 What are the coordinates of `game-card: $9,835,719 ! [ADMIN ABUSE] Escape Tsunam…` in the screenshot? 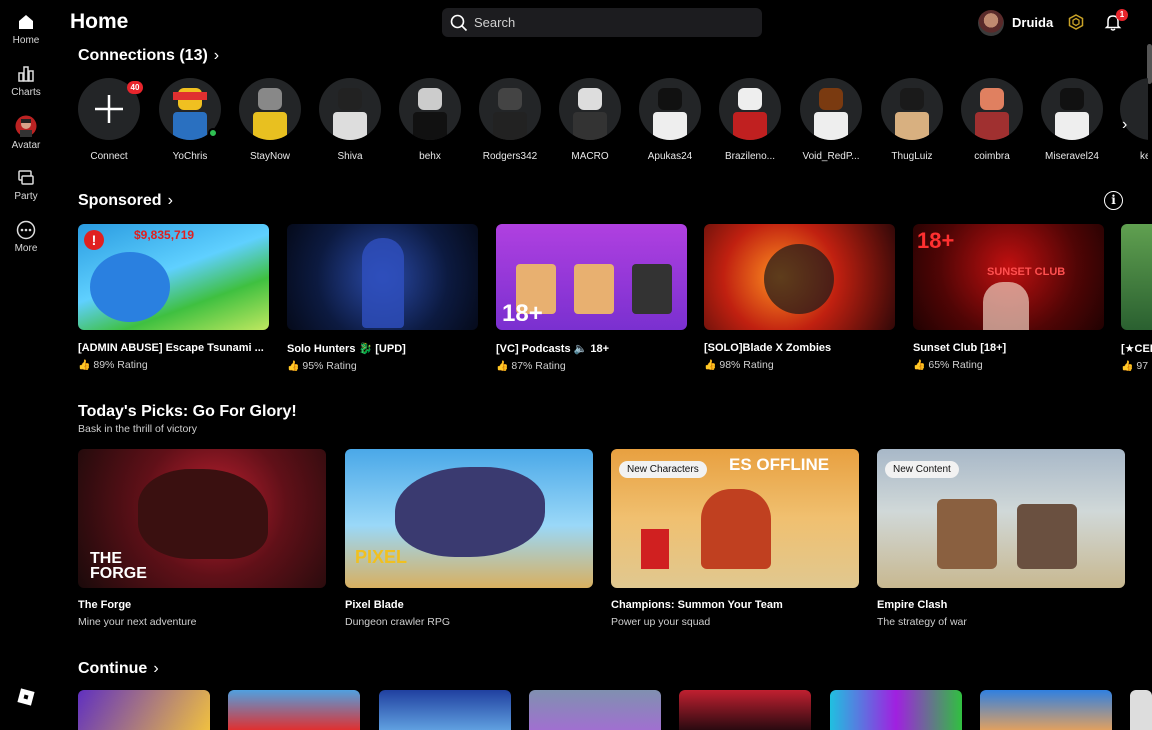 It's located at (173, 297).